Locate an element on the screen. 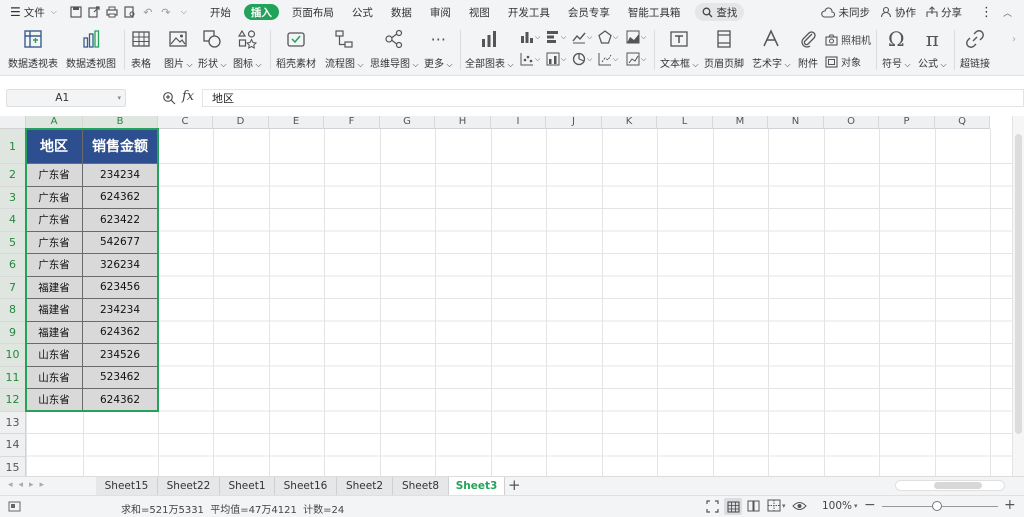 This screenshot has width=1024, height=517. macro-record-icon is located at coordinates (14, 506).